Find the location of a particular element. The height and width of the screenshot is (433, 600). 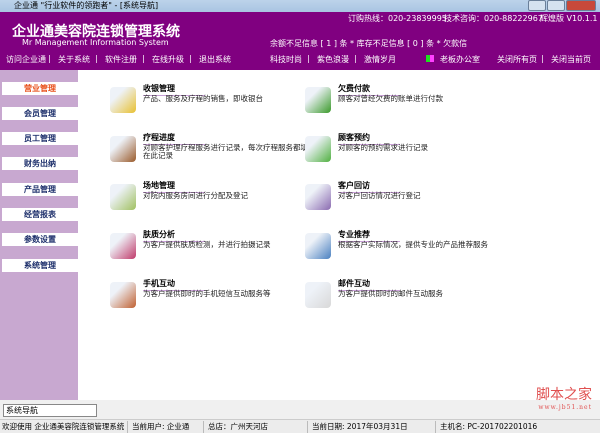

module-treatment-progress: 疗程进度 对顾客护理疗程服务进行记录，每次疗程服务都填在此记录 is located at coordinates (209, 152).